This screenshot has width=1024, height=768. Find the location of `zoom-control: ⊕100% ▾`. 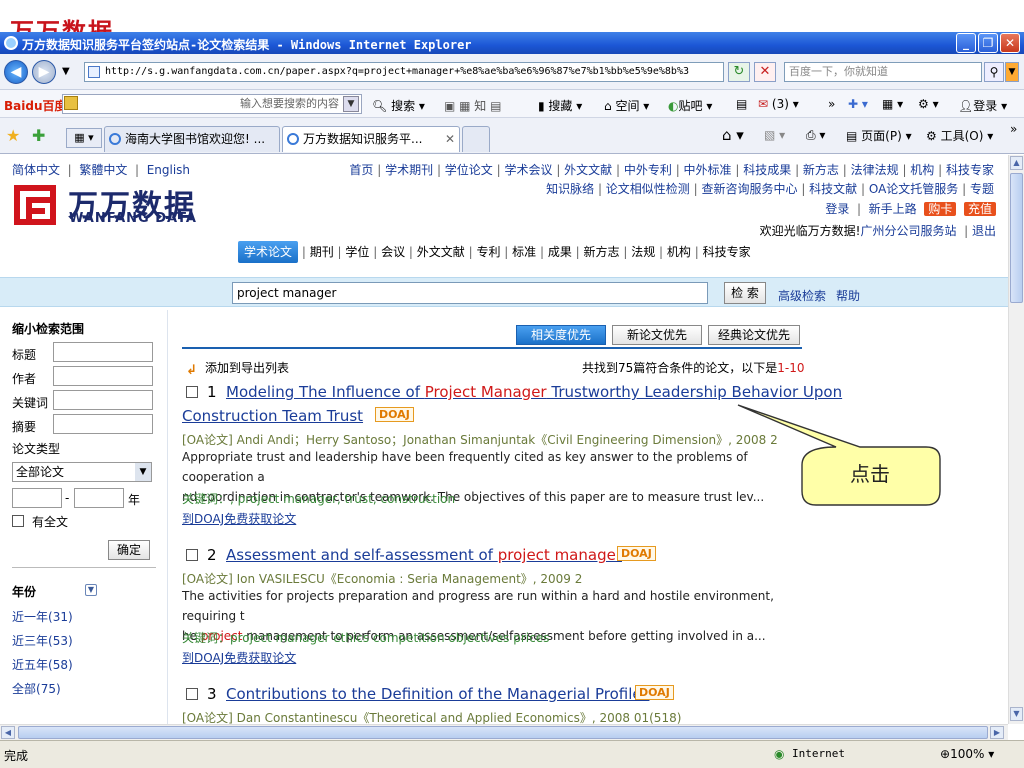

zoom-control: ⊕100% ▾ is located at coordinates (967, 754).